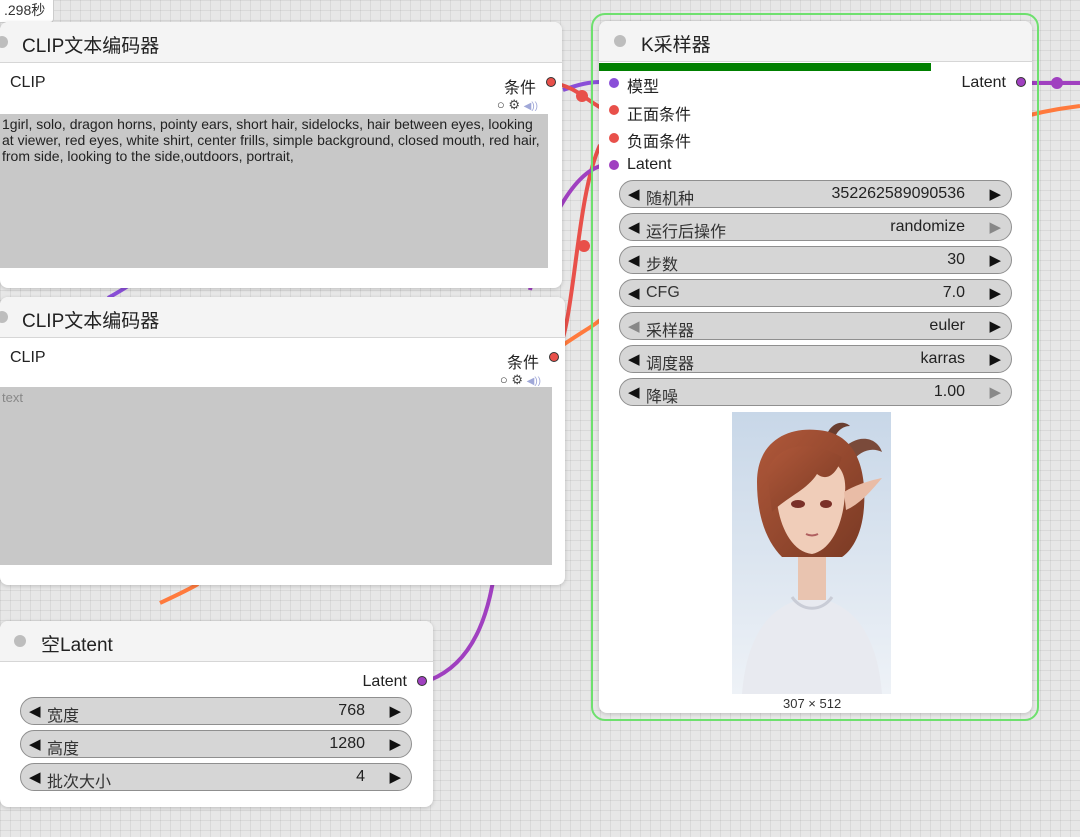  I want to click on widget-value: 7.0, so click(953, 292).